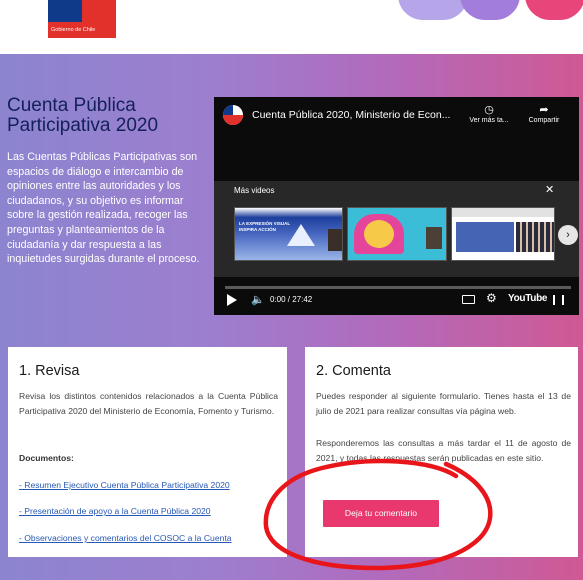 The height and width of the screenshot is (580, 583). Describe the element at coordinates (503, 212) in the screenshot. I see `thumbnail-header` at that location.